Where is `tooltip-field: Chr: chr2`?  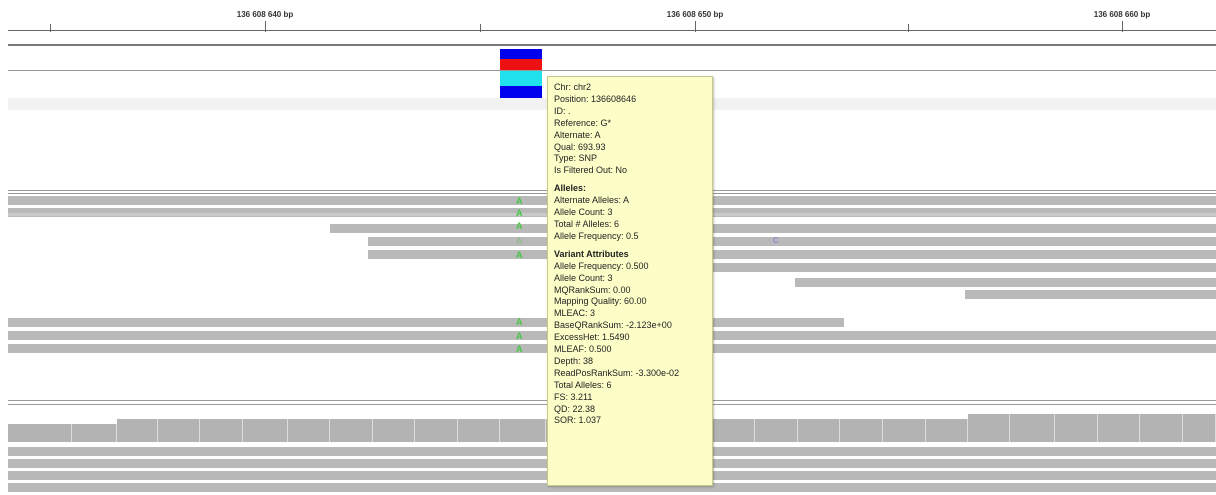 tooltip-field: Chr: chr2 is located at coordinates (573, 87).